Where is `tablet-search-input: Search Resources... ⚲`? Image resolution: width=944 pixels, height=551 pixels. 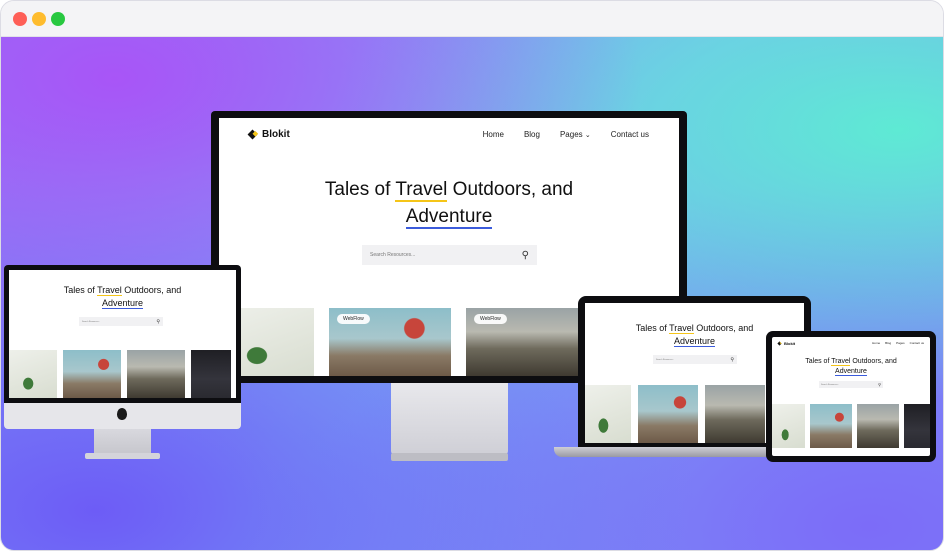 tablet-search-input: Search Resources... ⚲ is located at coordinates (851, 384).